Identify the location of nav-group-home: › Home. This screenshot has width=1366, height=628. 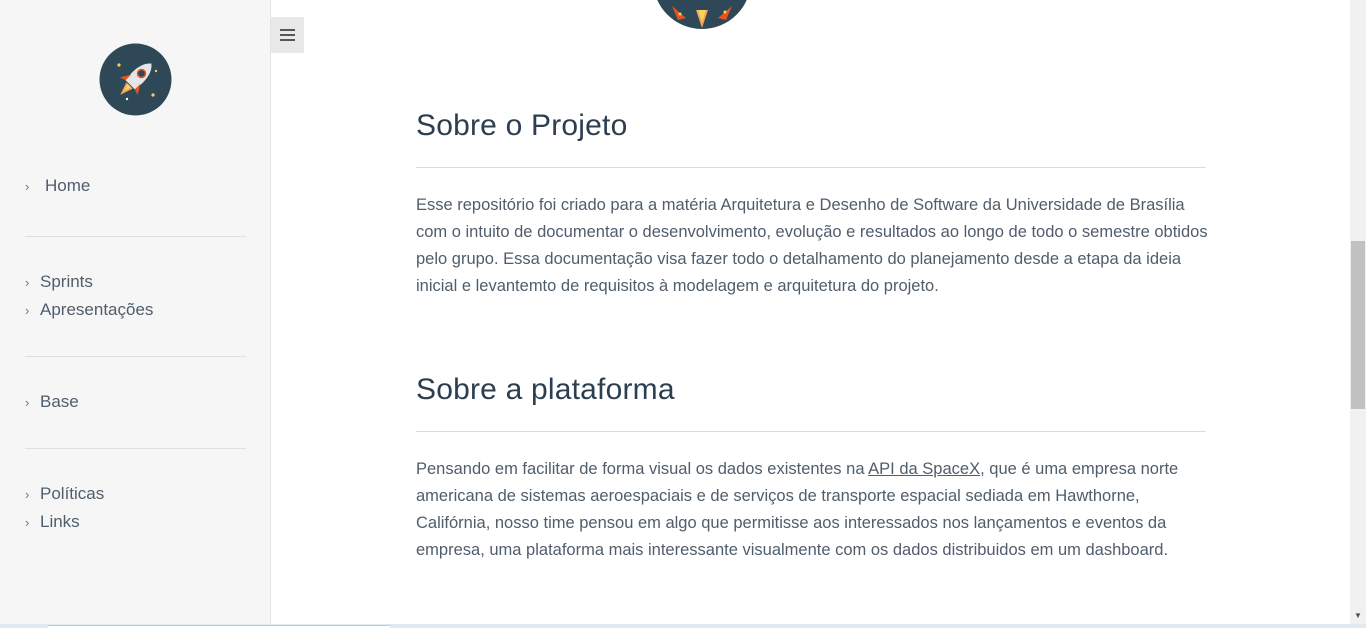
(135, 186).